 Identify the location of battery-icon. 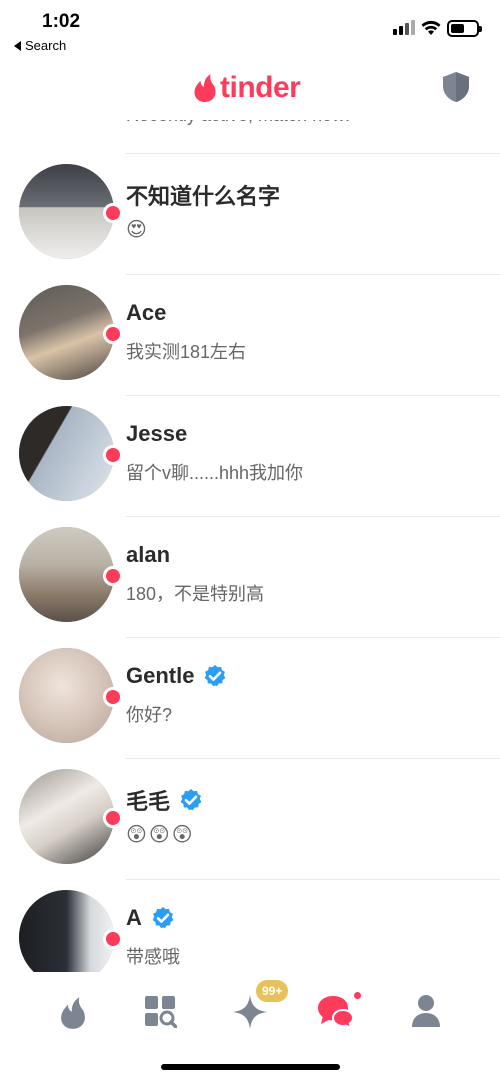
(464, 28).